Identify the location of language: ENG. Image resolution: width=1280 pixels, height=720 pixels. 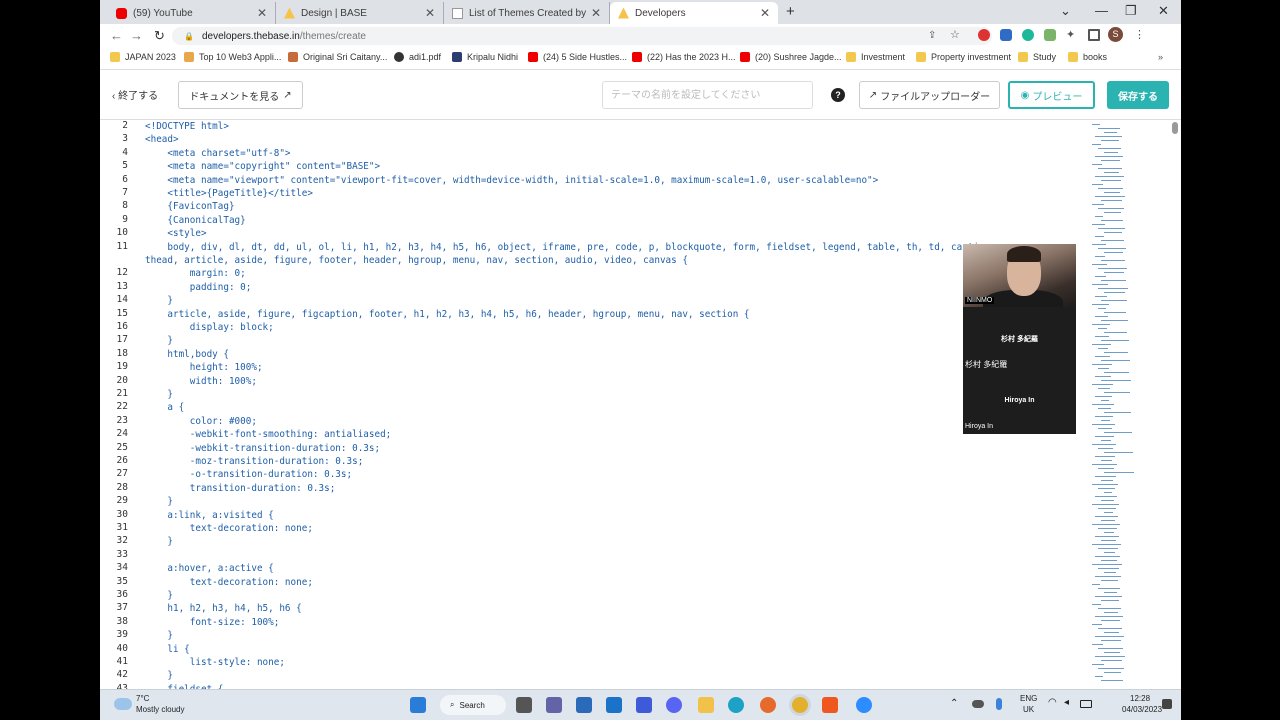
(1028, 698).